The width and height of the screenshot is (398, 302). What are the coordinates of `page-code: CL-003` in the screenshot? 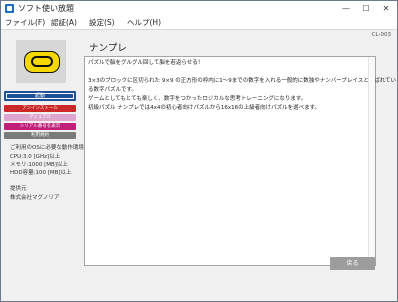 It's located at (381, 35).